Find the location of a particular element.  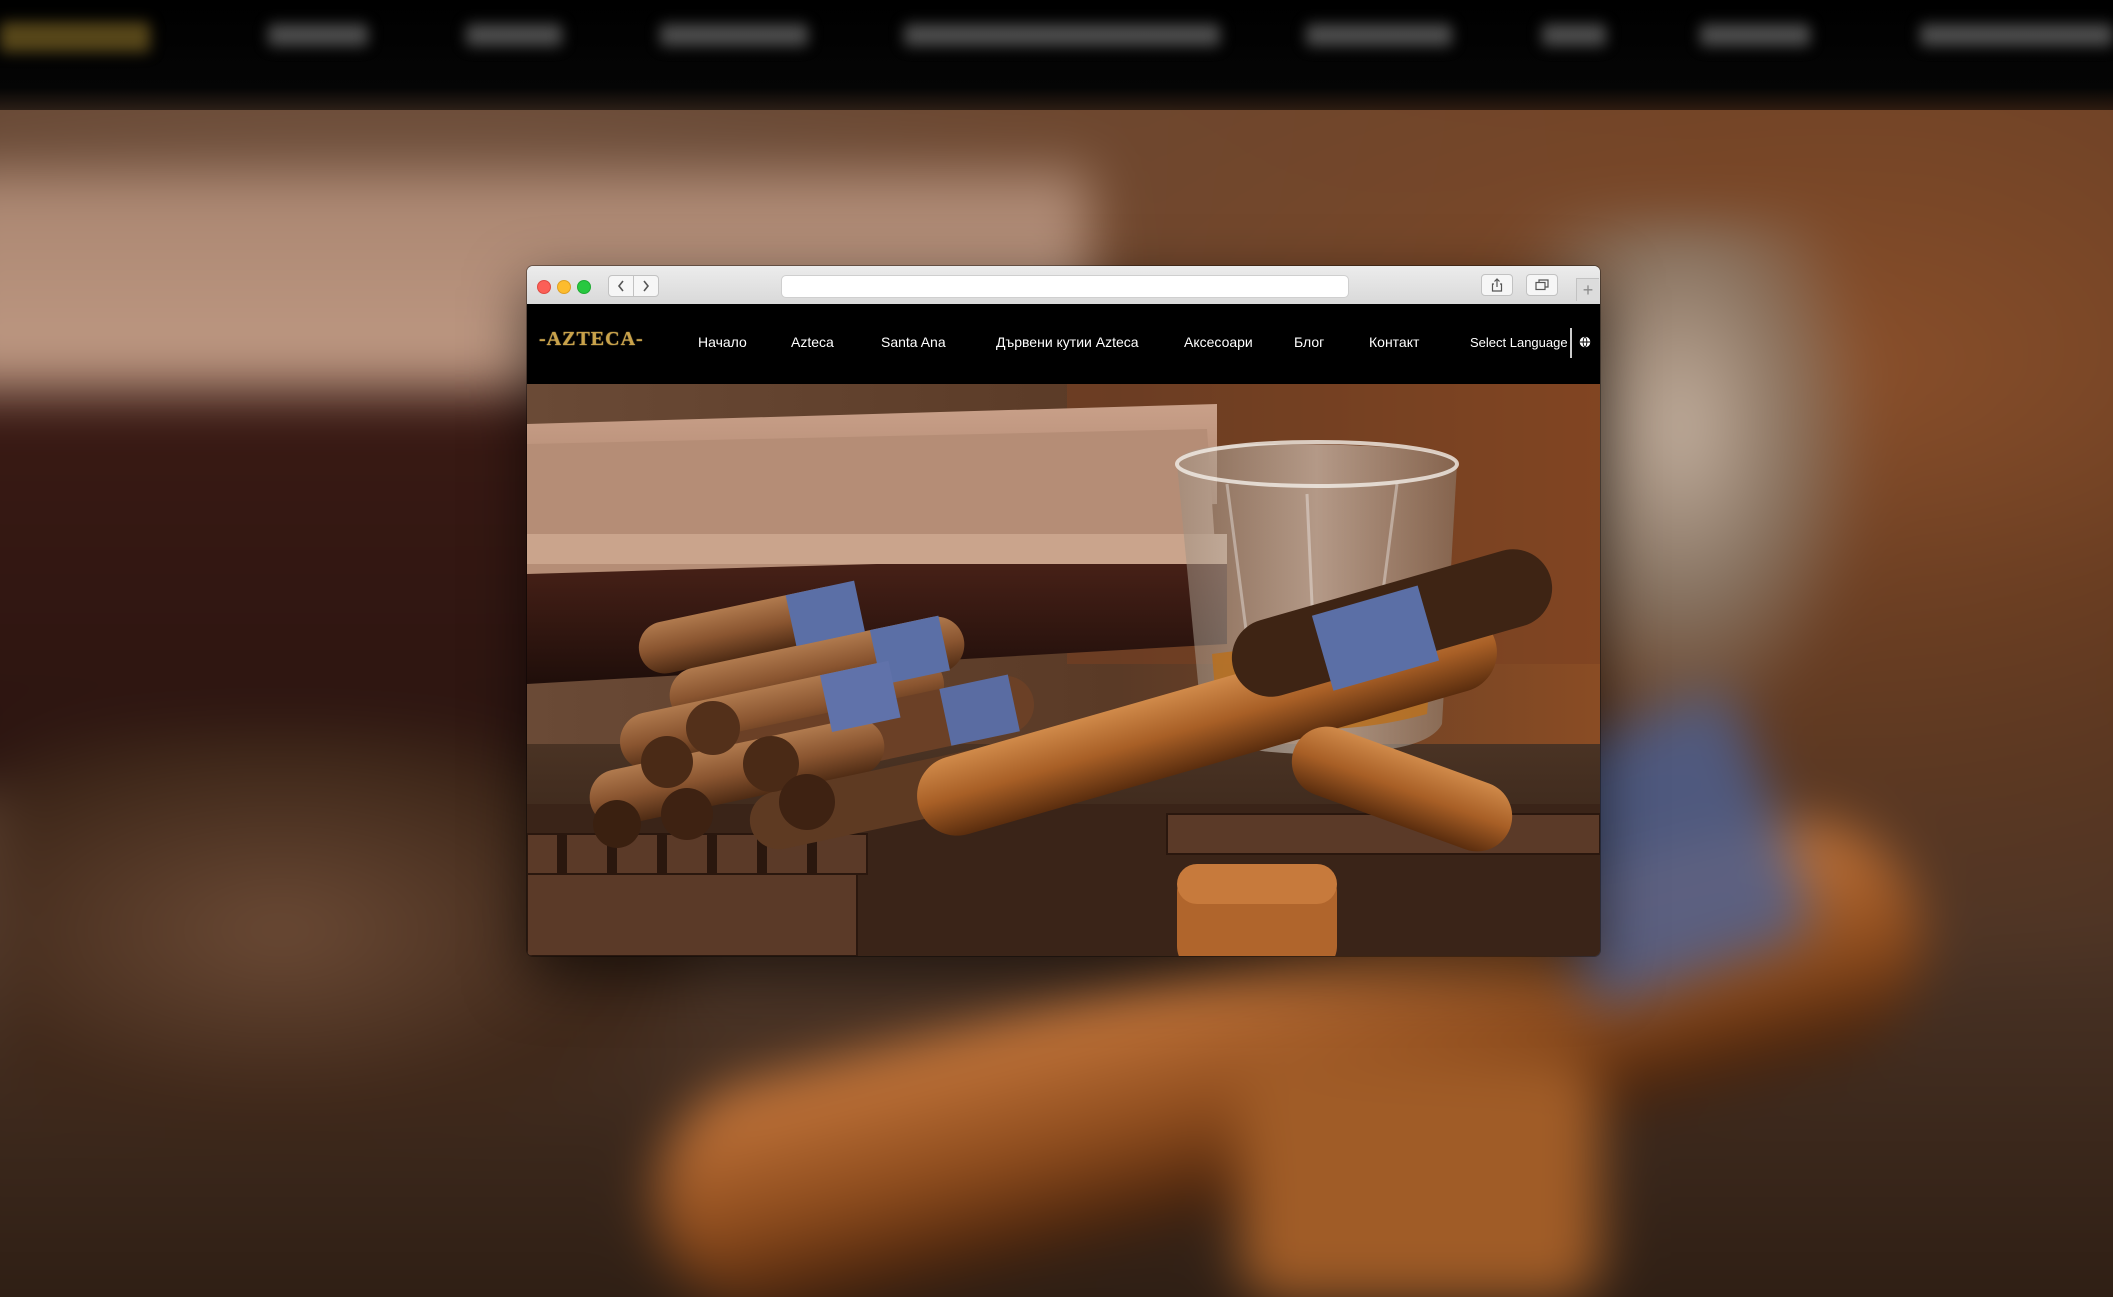

language-divider is located at coordinates (1571, 343).